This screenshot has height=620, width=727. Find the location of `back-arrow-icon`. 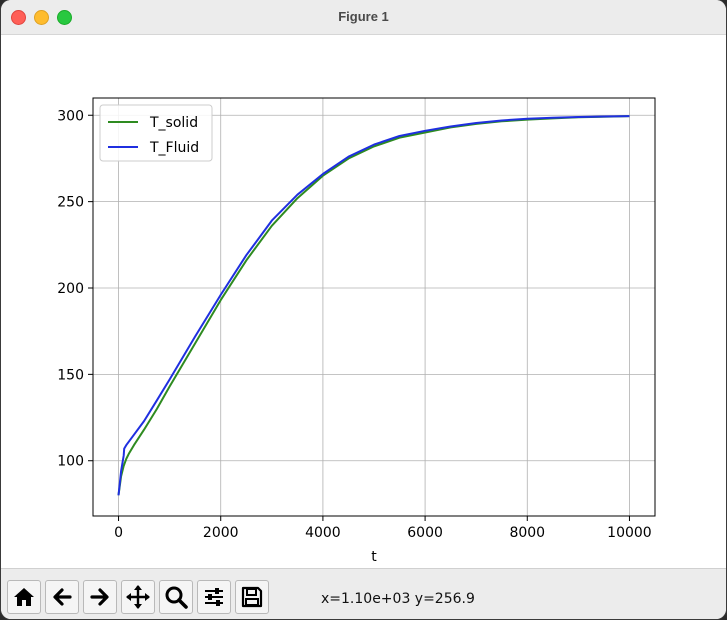

back-arrow-icon is located at coordinates (62, 597).